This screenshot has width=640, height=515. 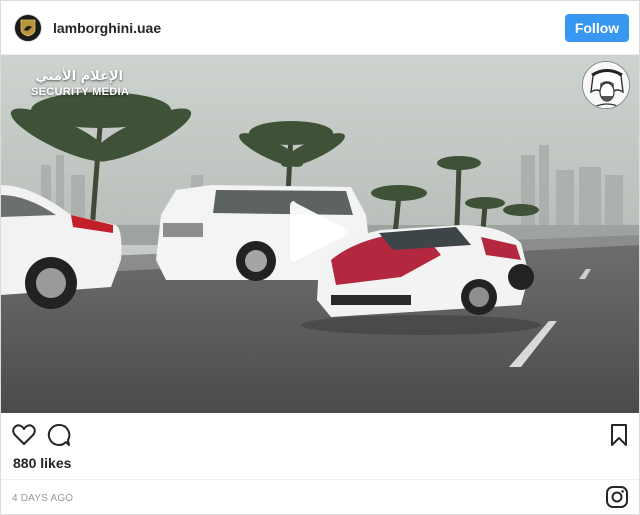 I want to click on bookmark-icon, so click(x=619, y=435).